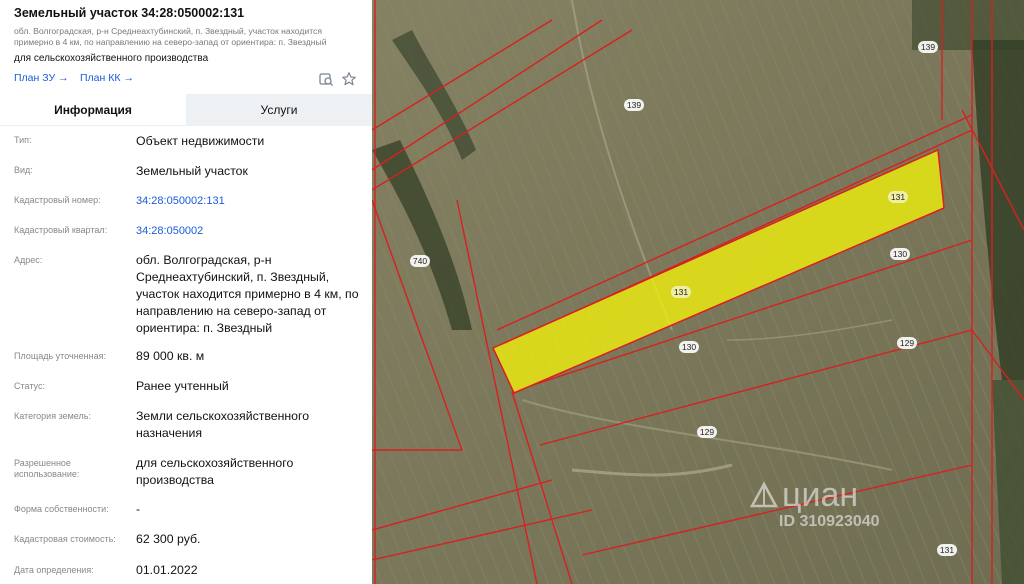  Describe the element at coordinates (129, 13) in the screenshot. I see `page-title: Земельный участок 34:28:050002:131` at that location.